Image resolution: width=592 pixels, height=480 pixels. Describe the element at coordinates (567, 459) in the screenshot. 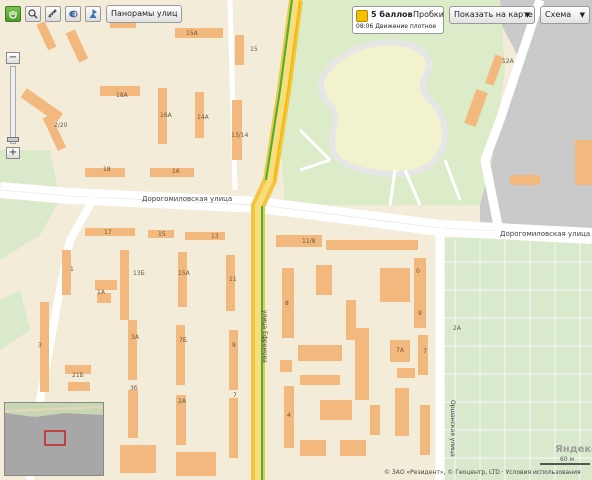

I see `scale-label: 60 м` at that location.